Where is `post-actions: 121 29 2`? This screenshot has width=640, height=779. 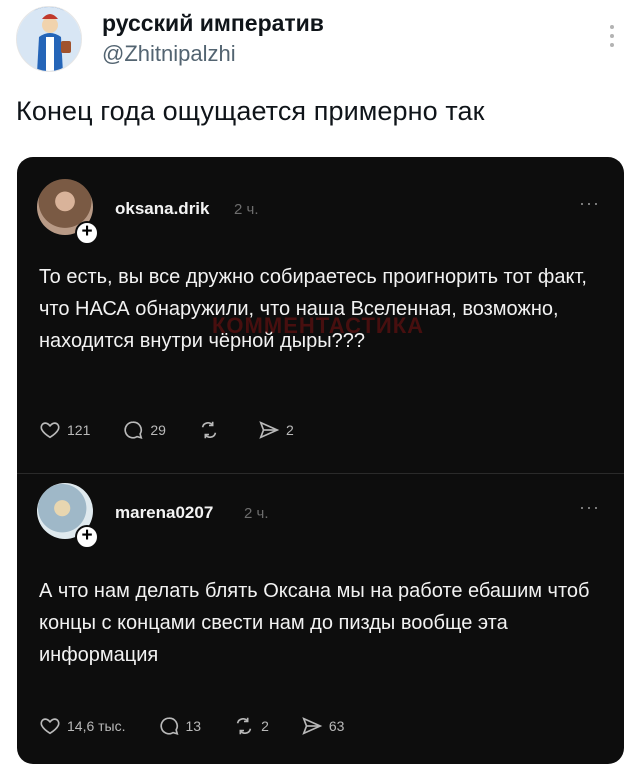
post-actions: 121 29 2 is located at coordinates (182, 430).